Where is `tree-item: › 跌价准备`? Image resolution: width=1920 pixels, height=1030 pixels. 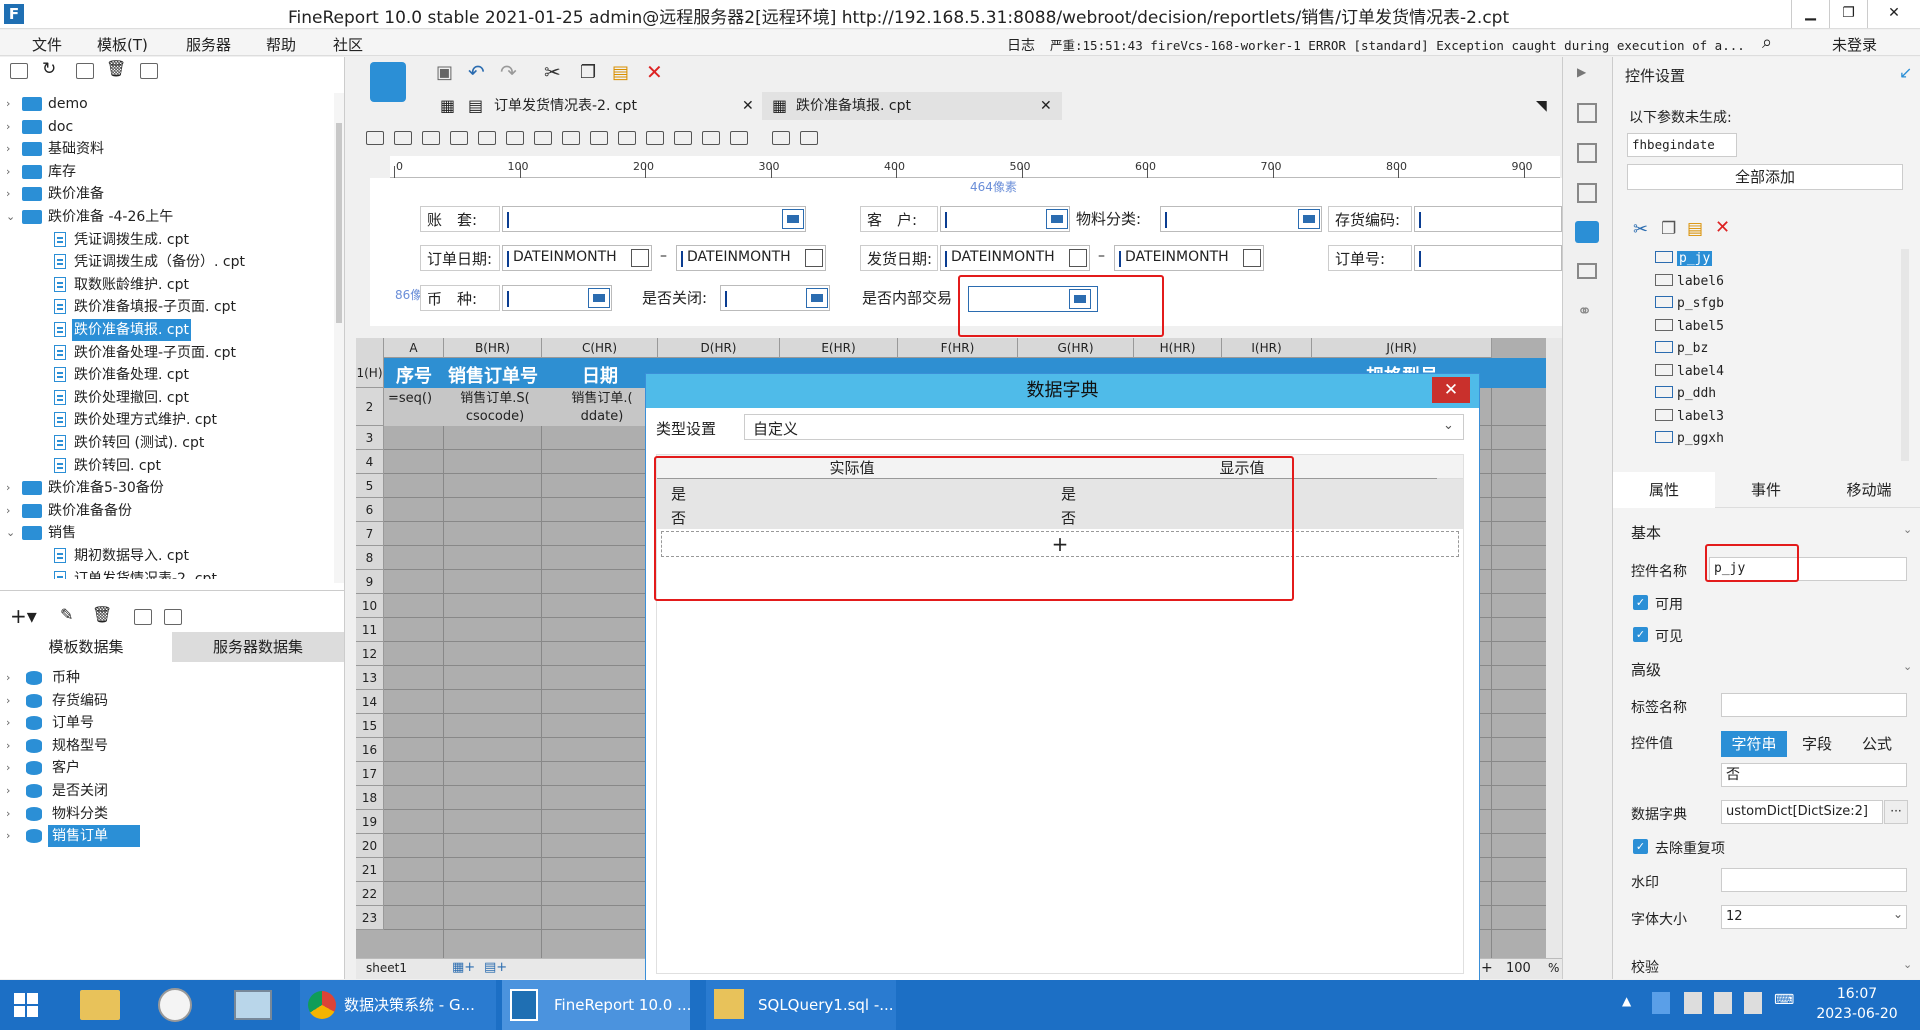
tree-item: › 跌价准备 is located at coordinates (166, 194).